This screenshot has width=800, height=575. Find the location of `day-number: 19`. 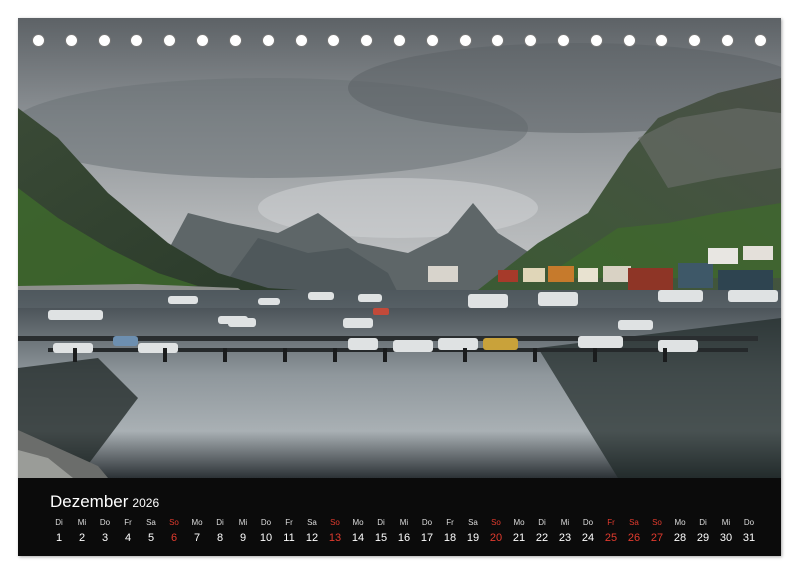

day-number: 19 is located at coordinates (473, 538).